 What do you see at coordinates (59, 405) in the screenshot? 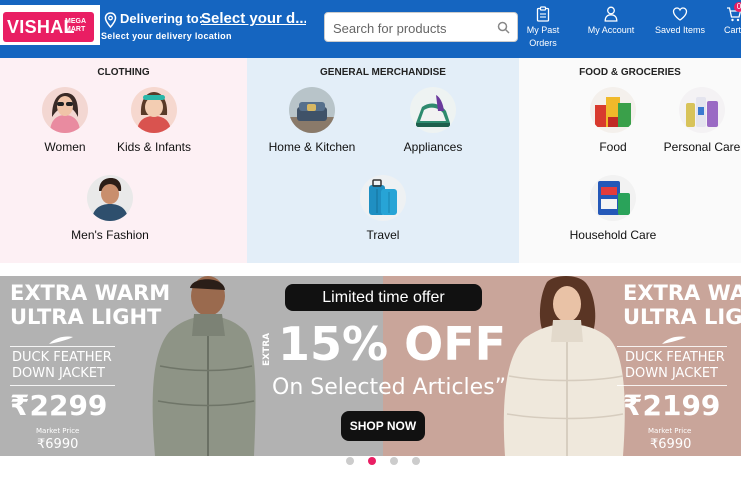
I see `banner-left-price: ₹2299` at bounding box center [59, 405].